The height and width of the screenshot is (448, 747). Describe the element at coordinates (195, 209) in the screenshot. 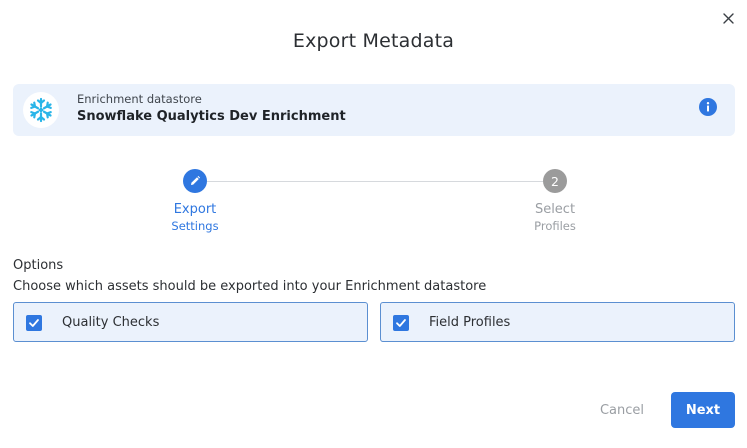

I see `step-1-title: Export` at that location.